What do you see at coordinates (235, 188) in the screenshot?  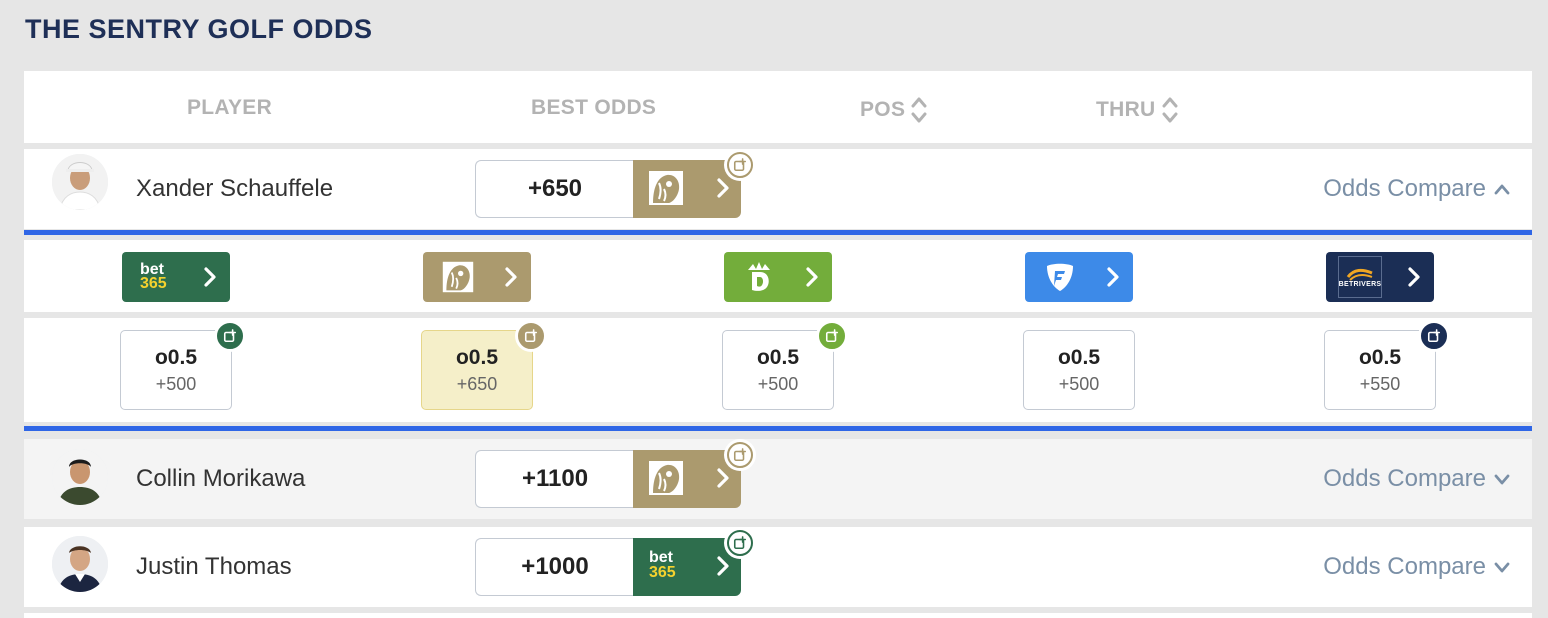 I see `player-name: Xander Schauffele` at bounding box center [235, 188].